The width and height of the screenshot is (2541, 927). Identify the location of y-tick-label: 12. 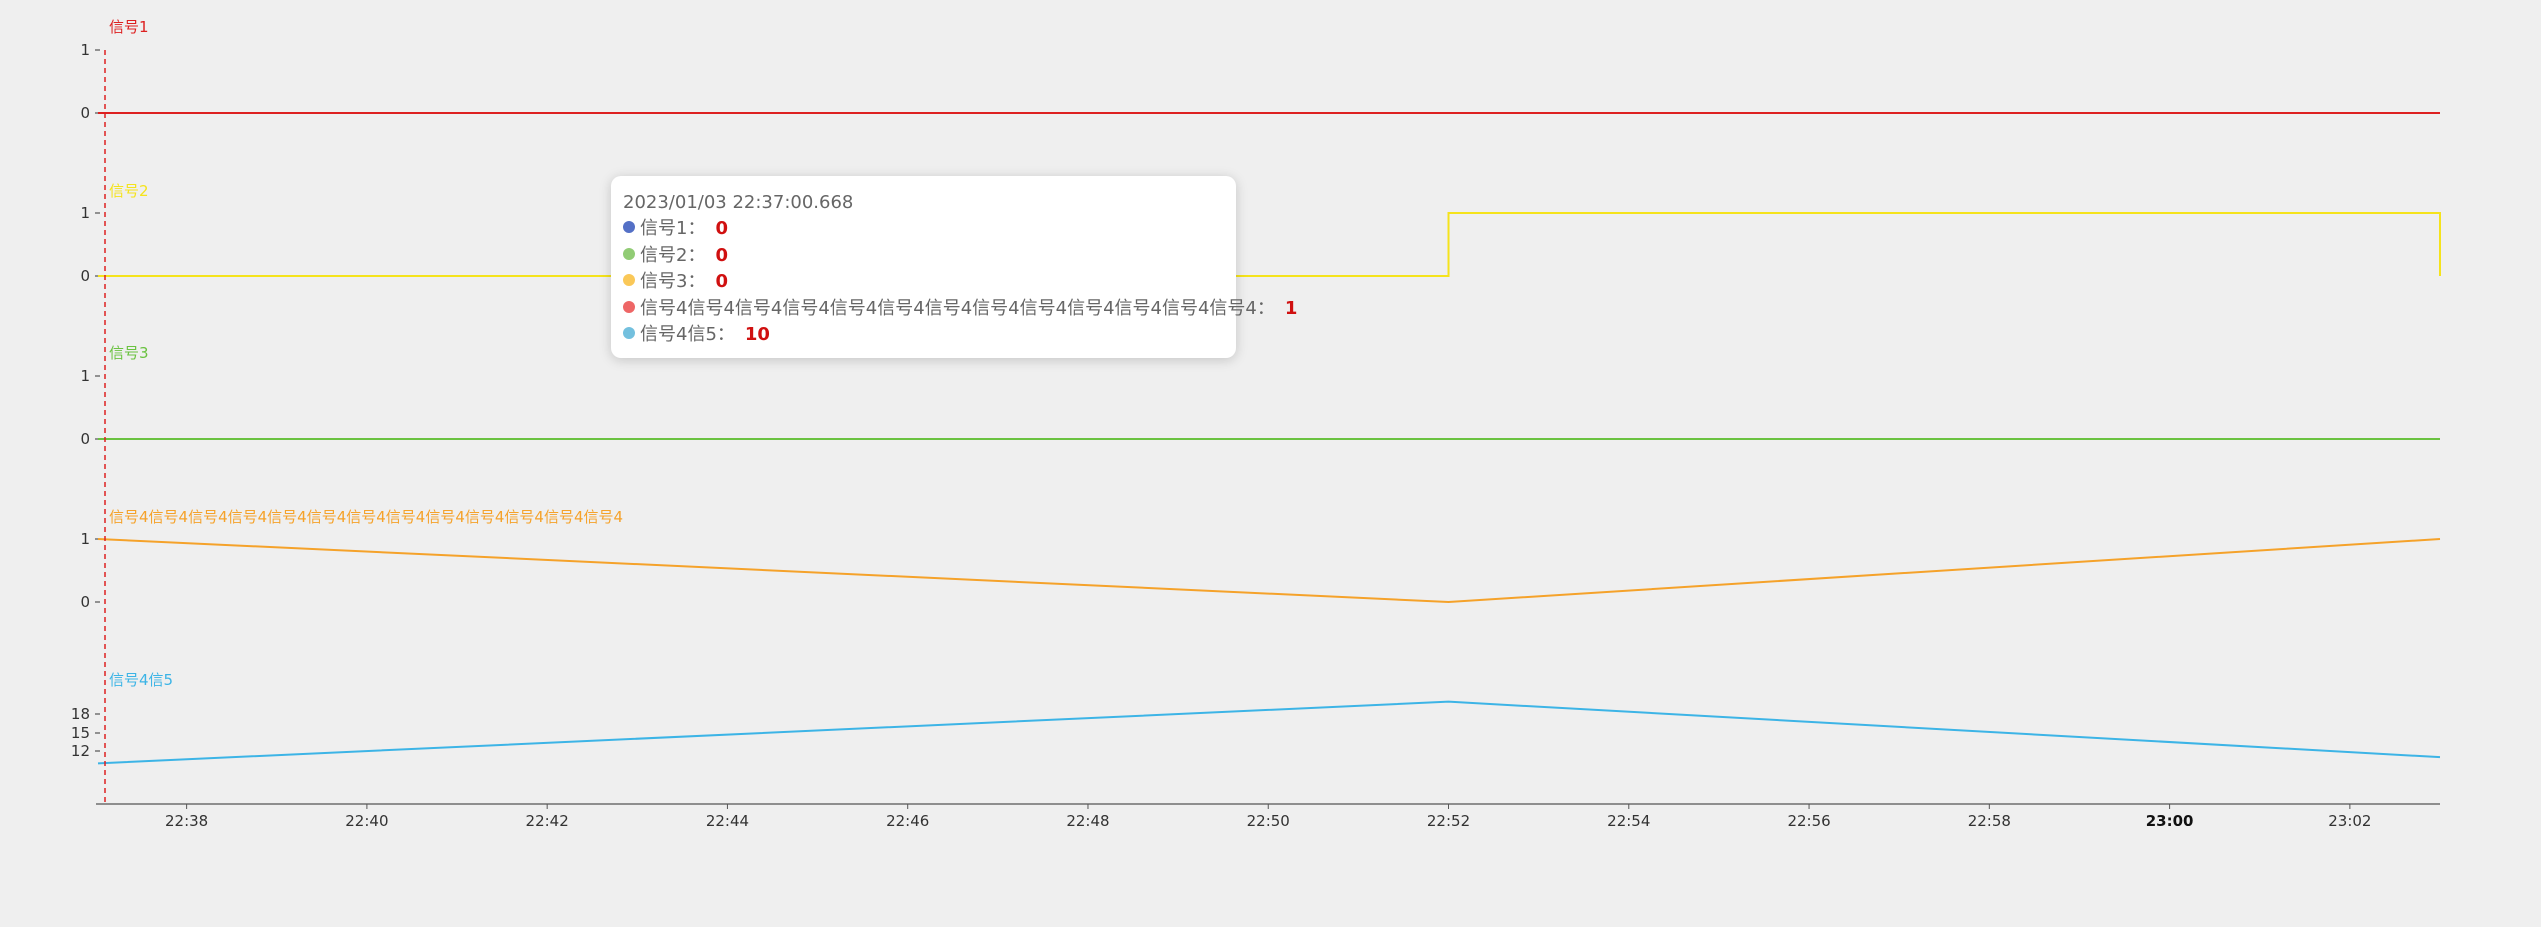
(80, 751).